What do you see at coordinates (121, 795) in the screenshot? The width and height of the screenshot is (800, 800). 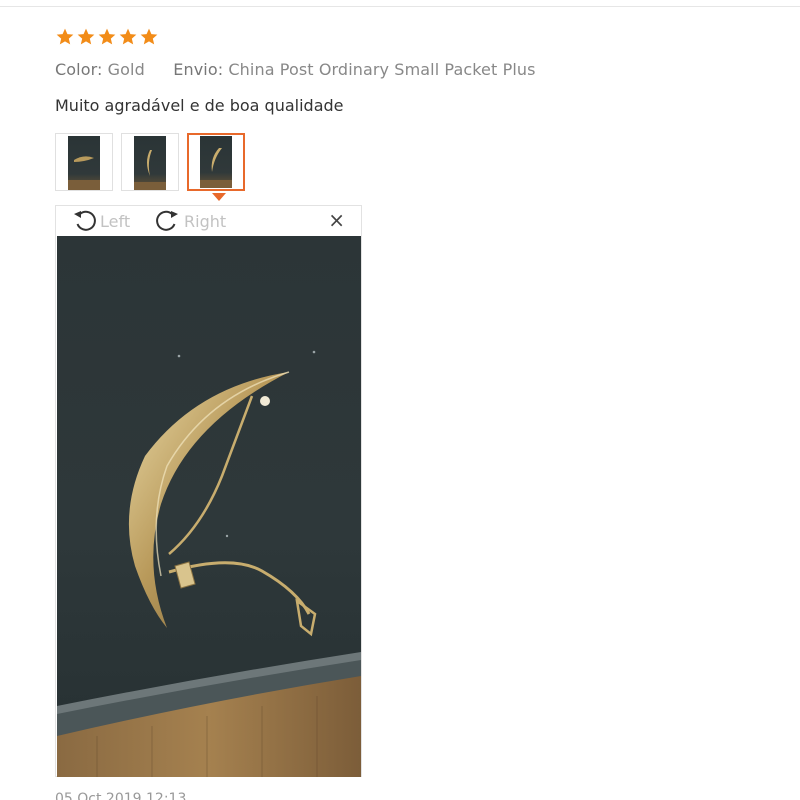 I see `review-timestamp: 05 Oct 2019 12:13` at bounding box center [121, 795].